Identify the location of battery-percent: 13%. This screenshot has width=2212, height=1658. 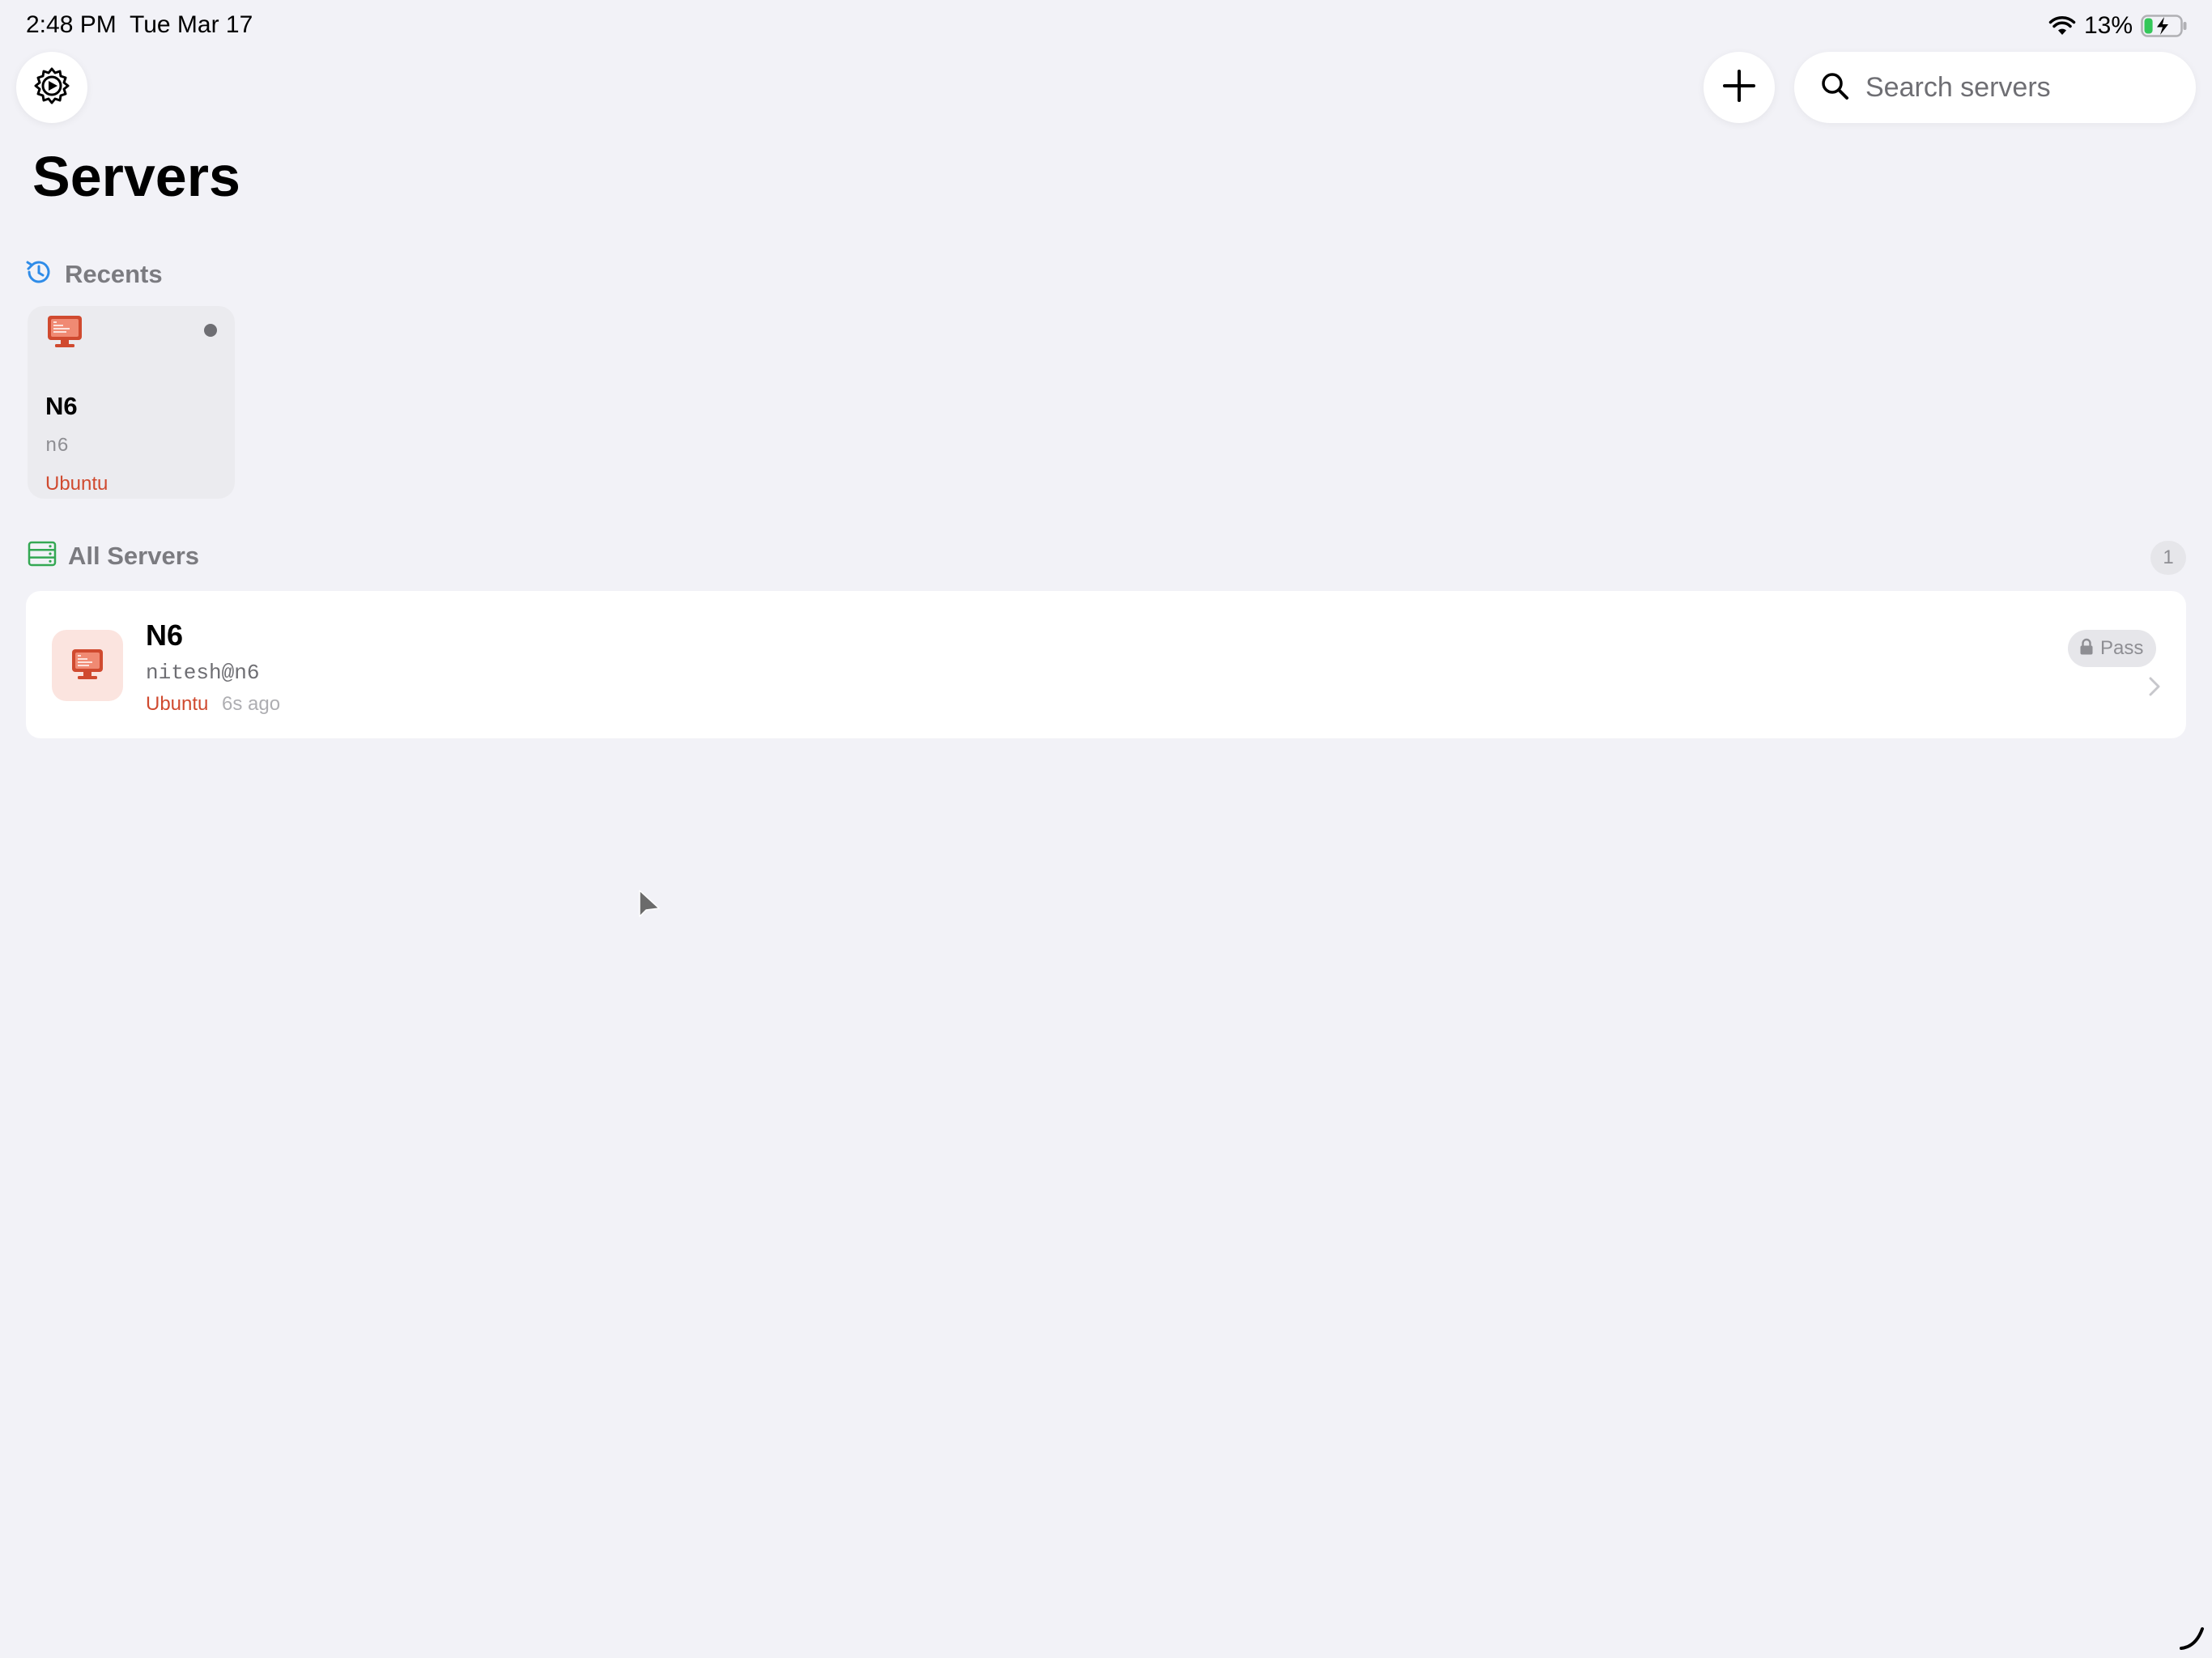
(2108, 25).